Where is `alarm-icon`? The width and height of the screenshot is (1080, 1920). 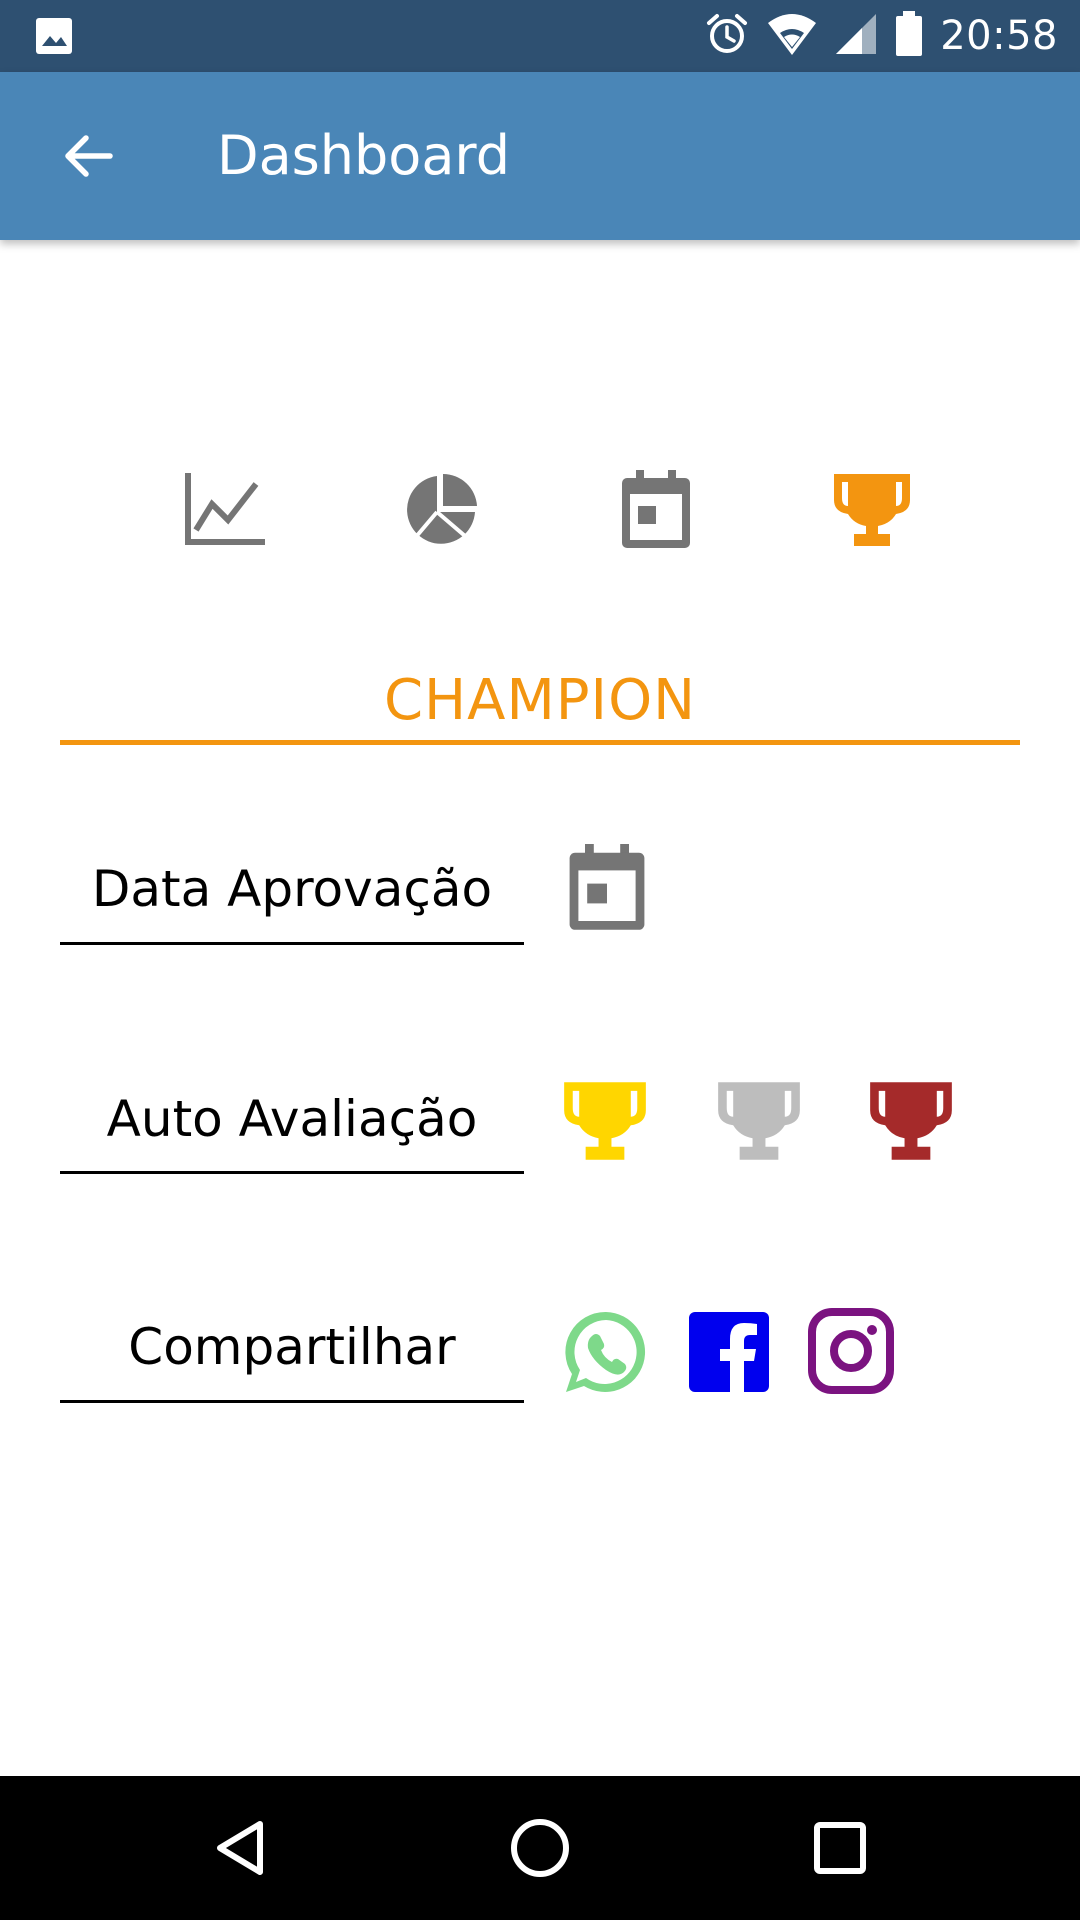
alarm-icon is located at coordinates (727, 36).